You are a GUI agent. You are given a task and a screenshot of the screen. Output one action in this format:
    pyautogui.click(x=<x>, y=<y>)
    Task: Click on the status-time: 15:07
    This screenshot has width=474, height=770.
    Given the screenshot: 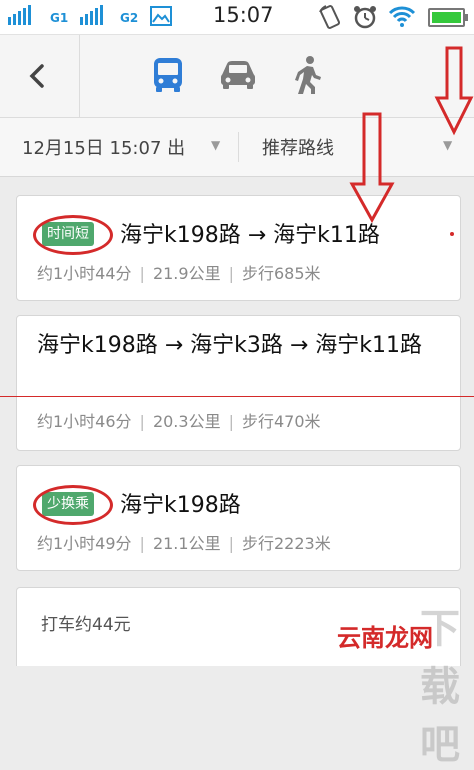 What is the action you would take?
    pyautogui.click(x=243, y=15)
    